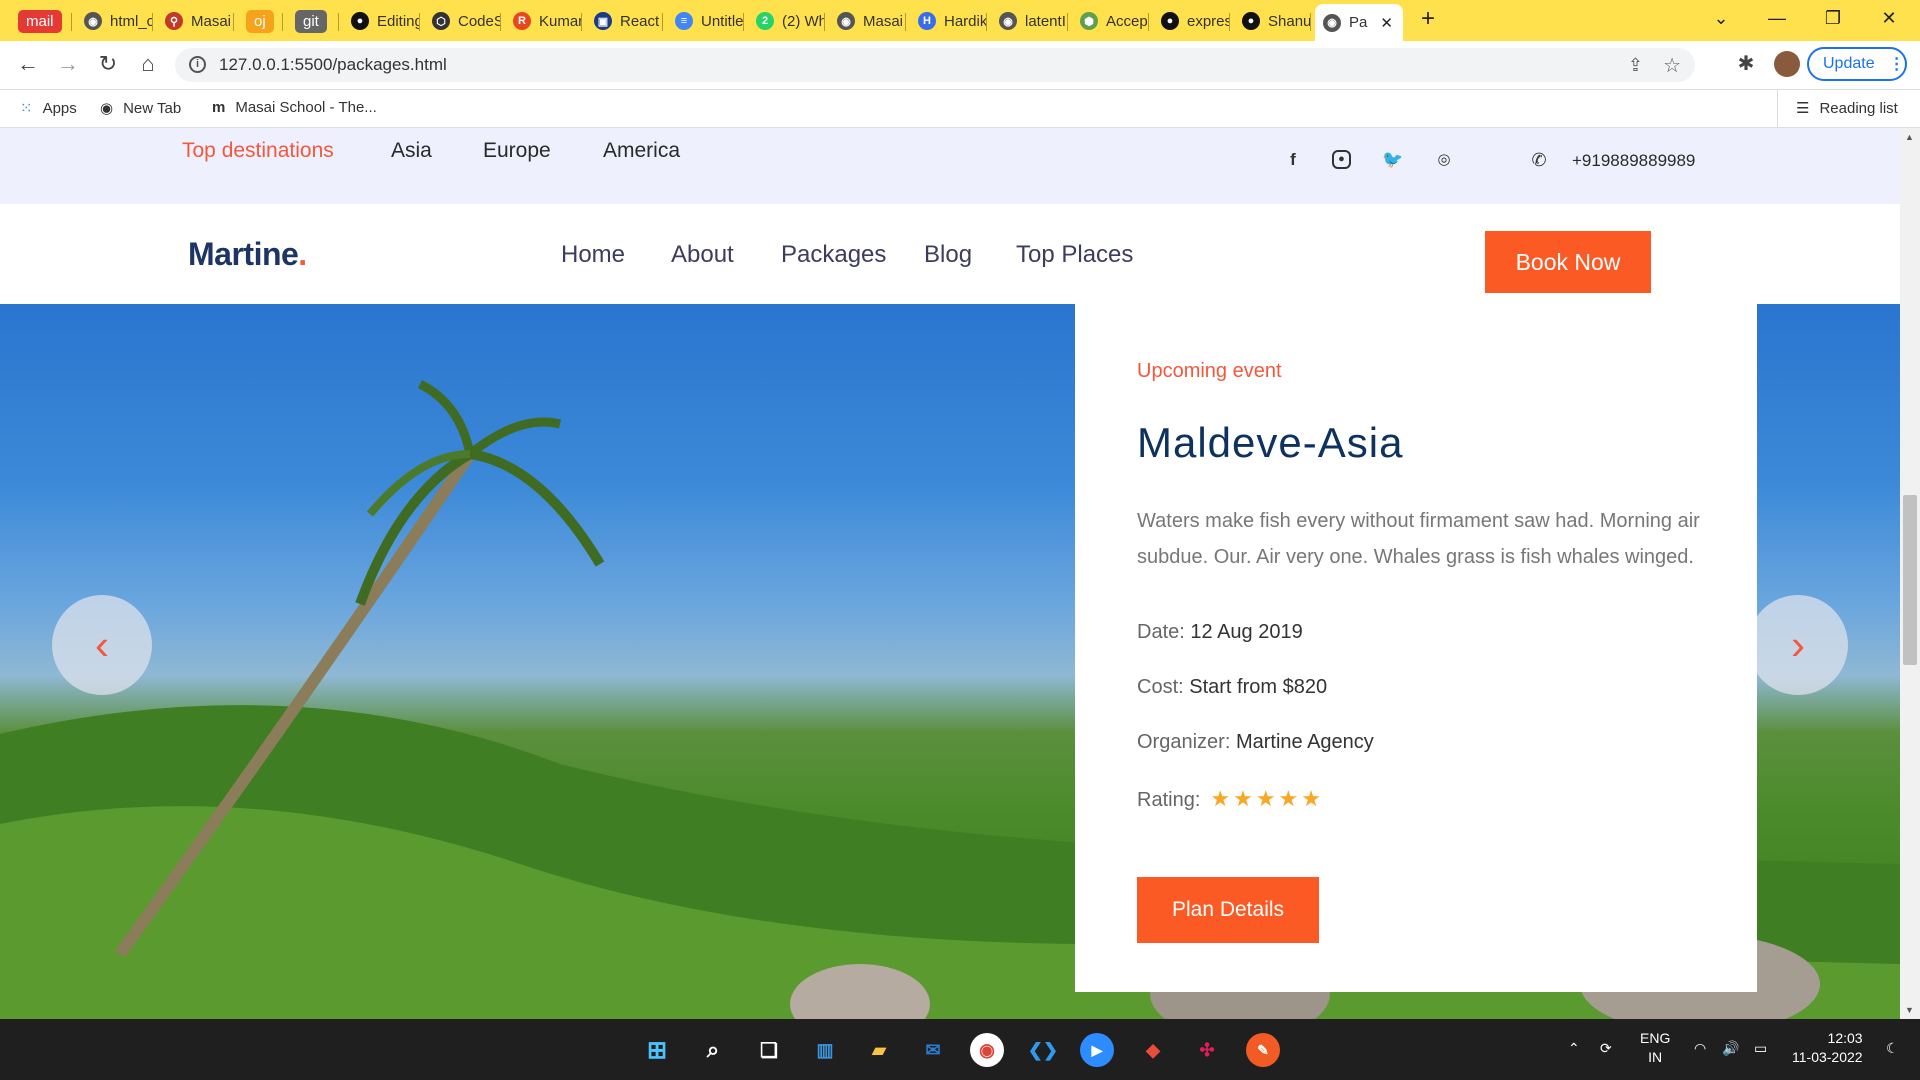  What do you see at coordinates (1359, 22) in the screenshot?
I see `browser-tab: ◉ Pa ✕` at bounding box center [1359, 22].